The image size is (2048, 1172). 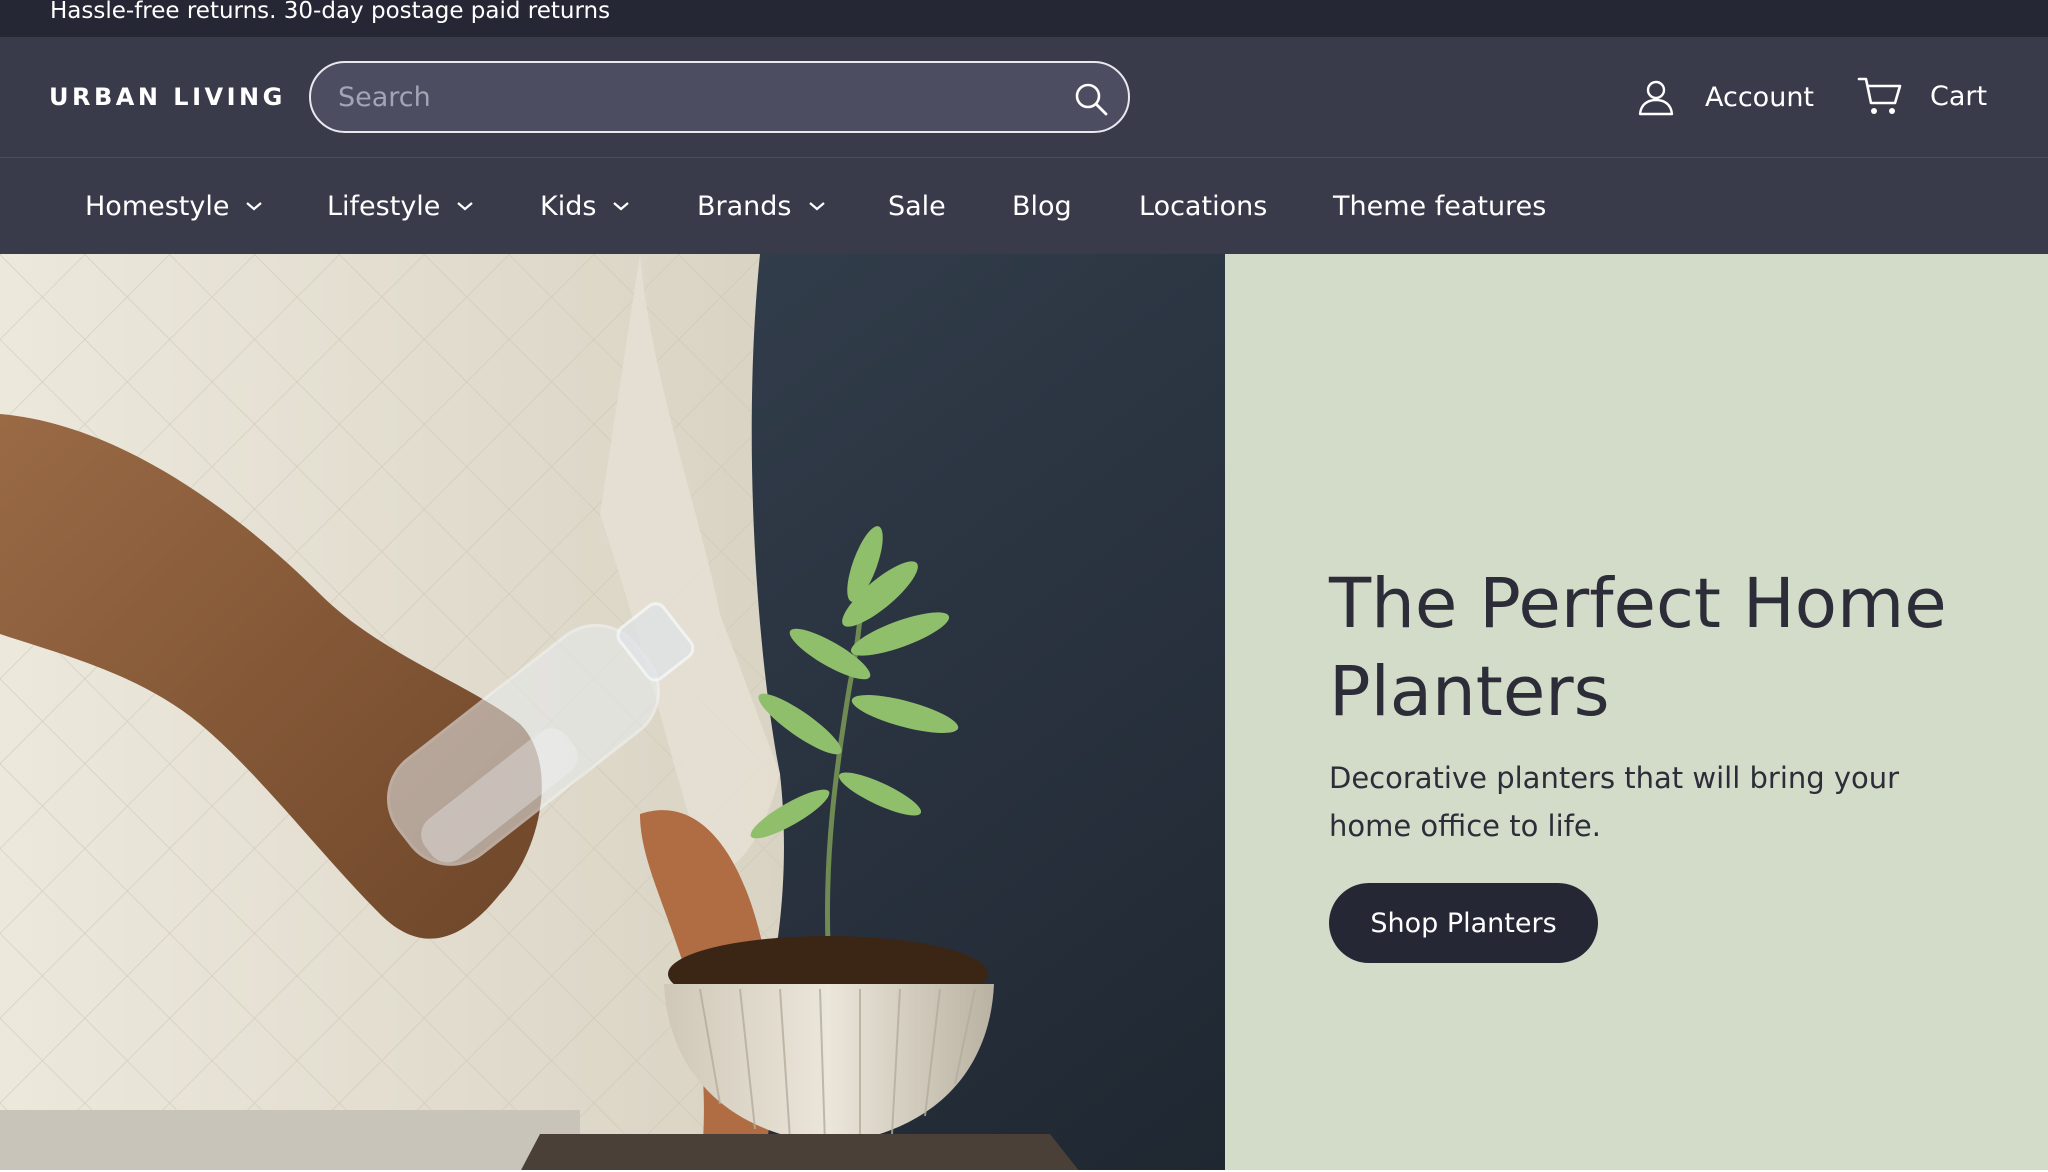 I want to click on search-input, so click(x=688, y=97).